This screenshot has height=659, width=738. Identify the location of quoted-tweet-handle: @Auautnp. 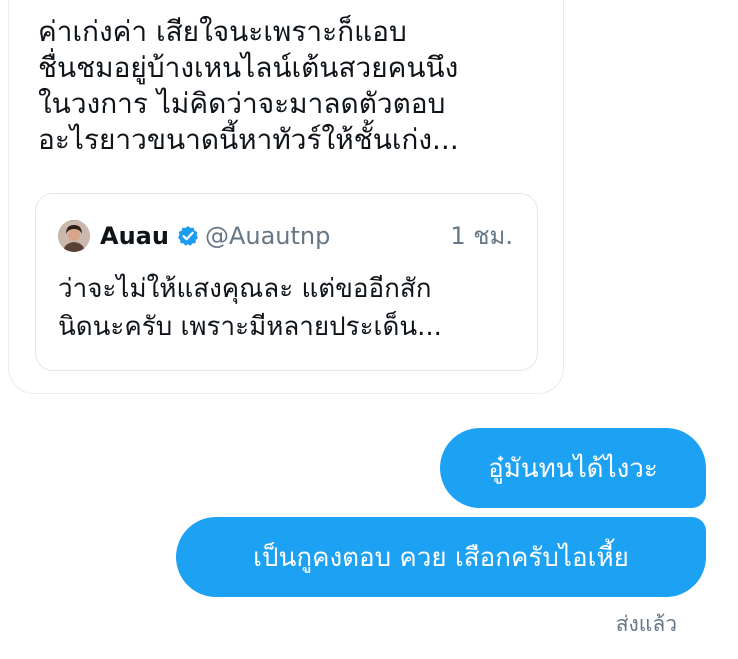
(267, 236).